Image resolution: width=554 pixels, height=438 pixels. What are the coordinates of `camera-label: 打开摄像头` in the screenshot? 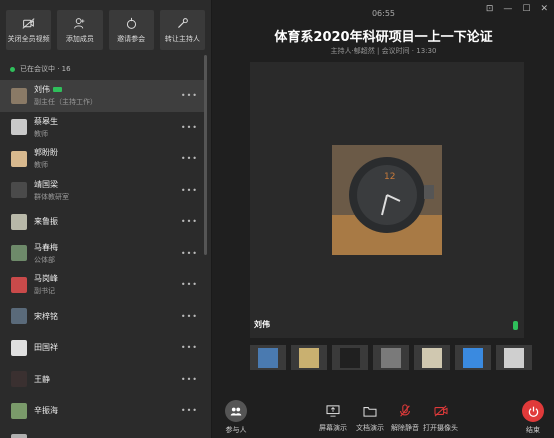 It's located at (440, 428).